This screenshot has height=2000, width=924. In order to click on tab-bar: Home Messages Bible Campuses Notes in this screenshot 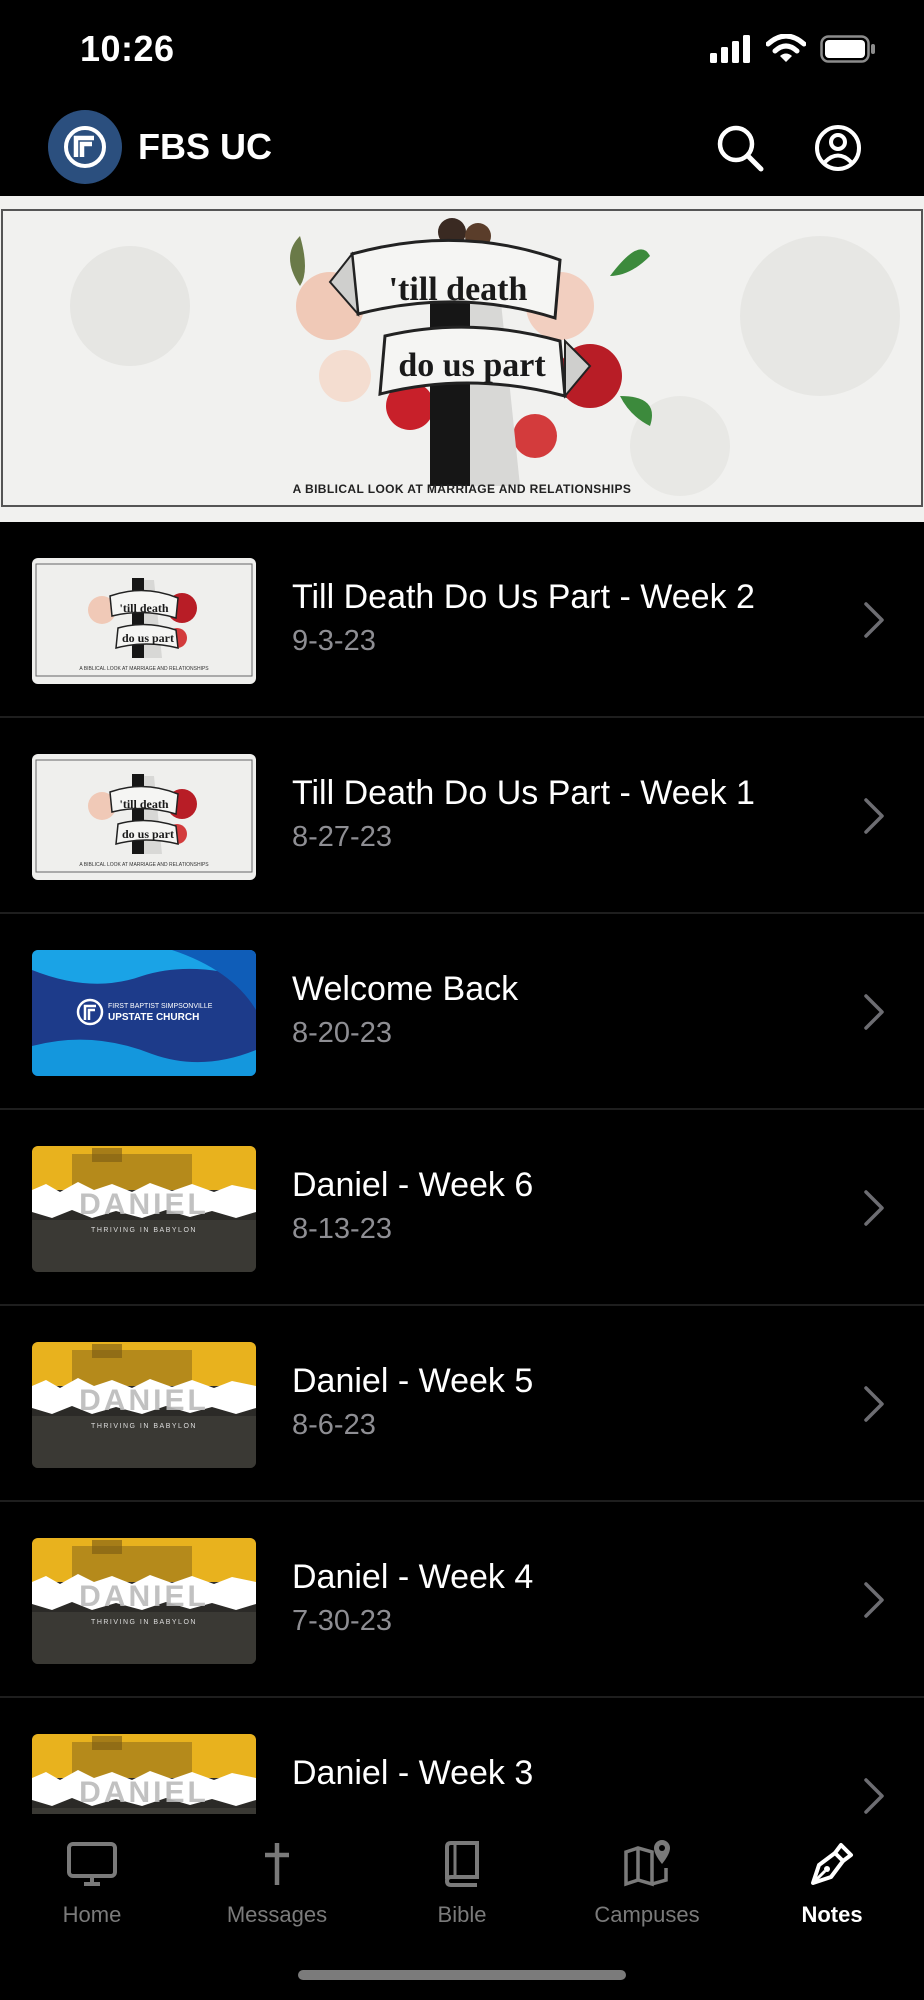, I will do `click(462, 1907)`.